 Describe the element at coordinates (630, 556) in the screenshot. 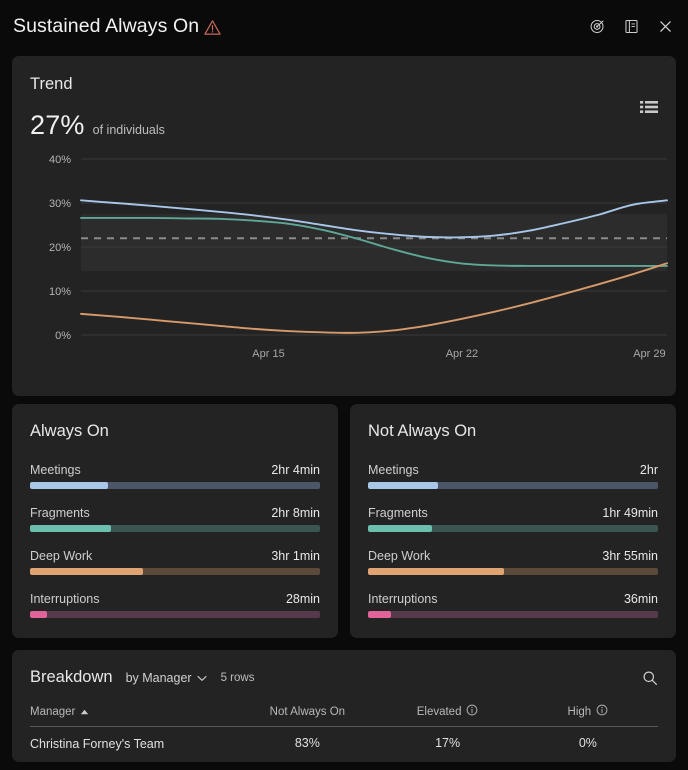

I see `metric-value: 3hr 55min` at that location.